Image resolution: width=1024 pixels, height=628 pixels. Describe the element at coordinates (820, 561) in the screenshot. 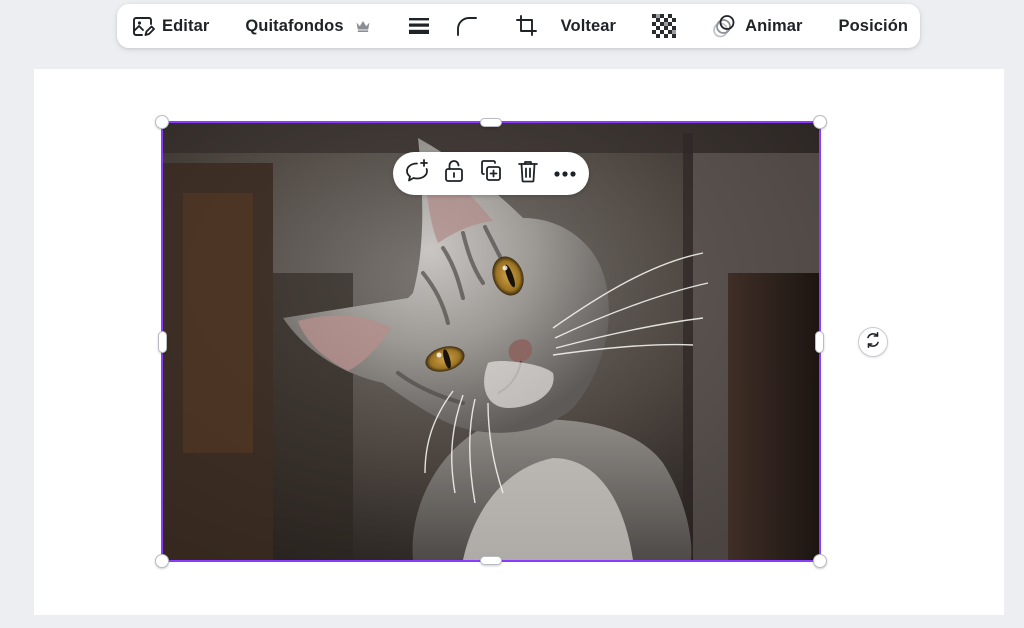

I see `resize-handle-bottom-right` at that location.